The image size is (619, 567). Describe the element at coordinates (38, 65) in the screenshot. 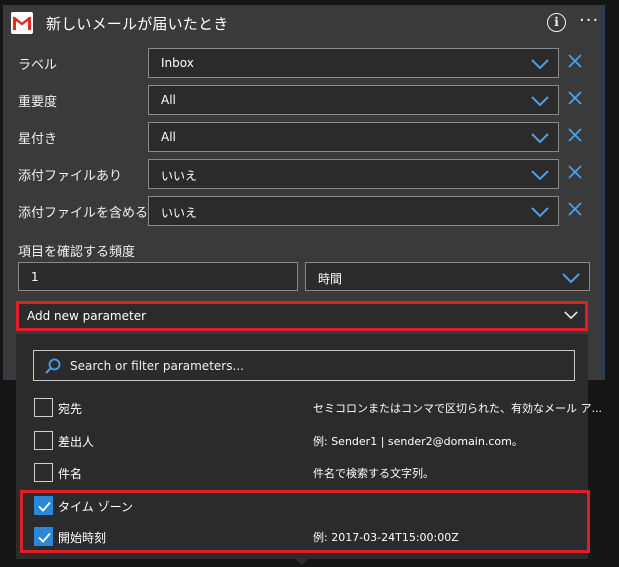

I see `field-label-label: ラベル` at that location.